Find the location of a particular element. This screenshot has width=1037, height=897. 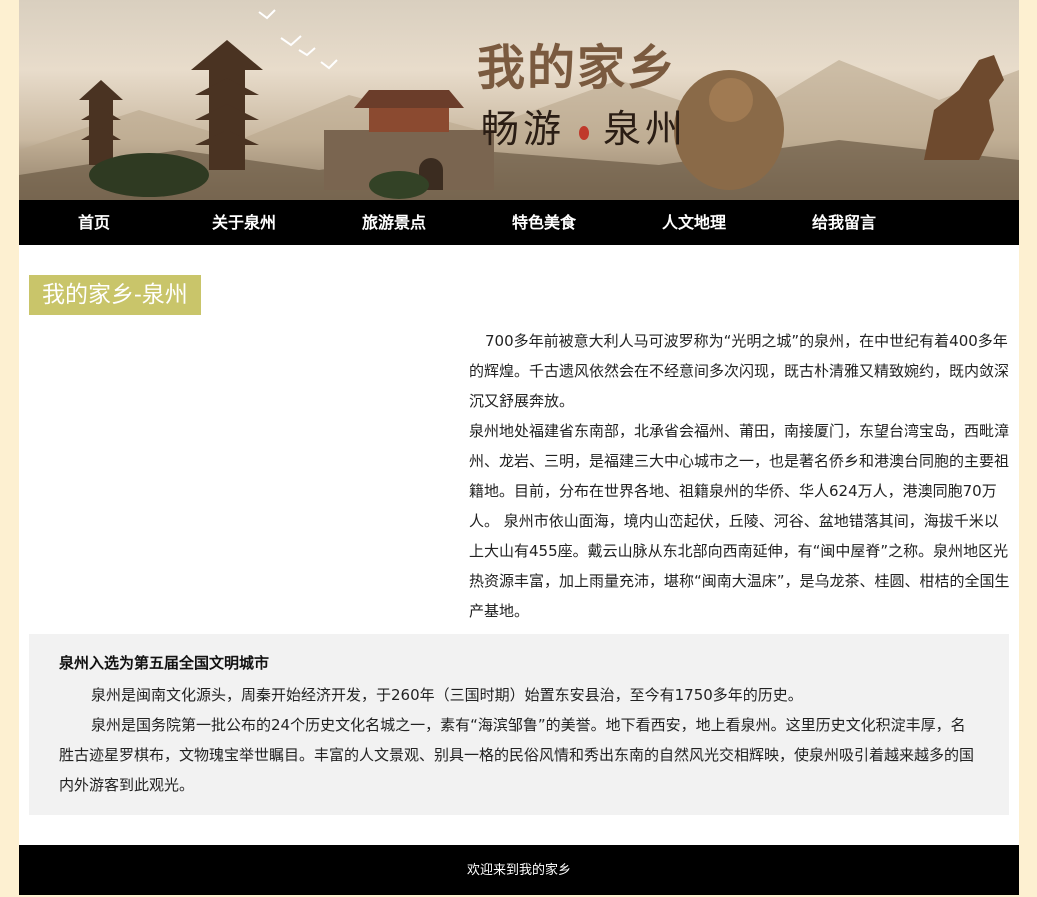

banner-subtitle: 畅游 泉州 is located at coordinates (584, 125).